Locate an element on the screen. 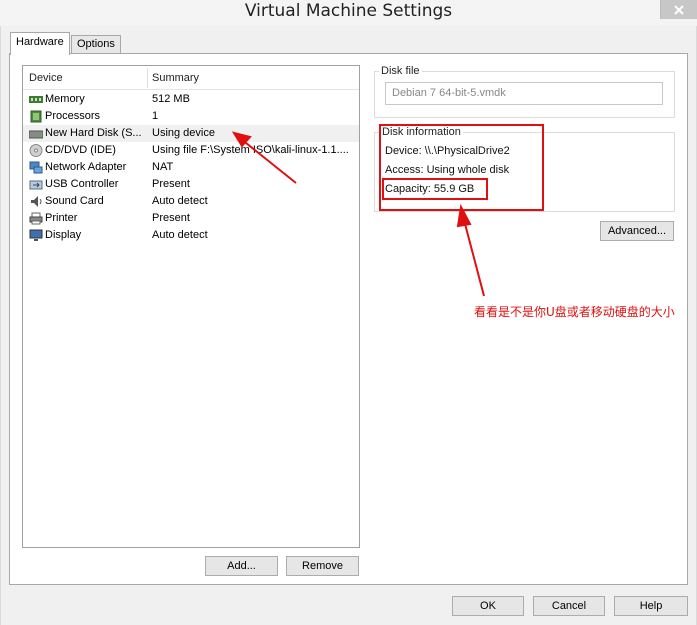 The height and width of the screenshot is (625, 697). close-icon is located at coordinates (679, 9).